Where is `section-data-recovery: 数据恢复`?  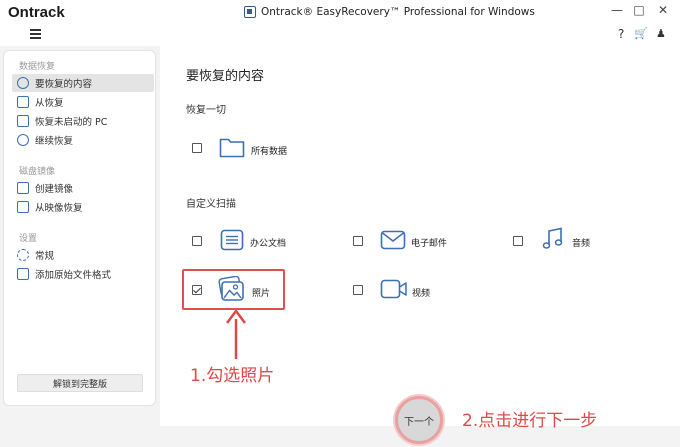 section-data-recovery: 数据恢复 is located at coordinates (37, 67).